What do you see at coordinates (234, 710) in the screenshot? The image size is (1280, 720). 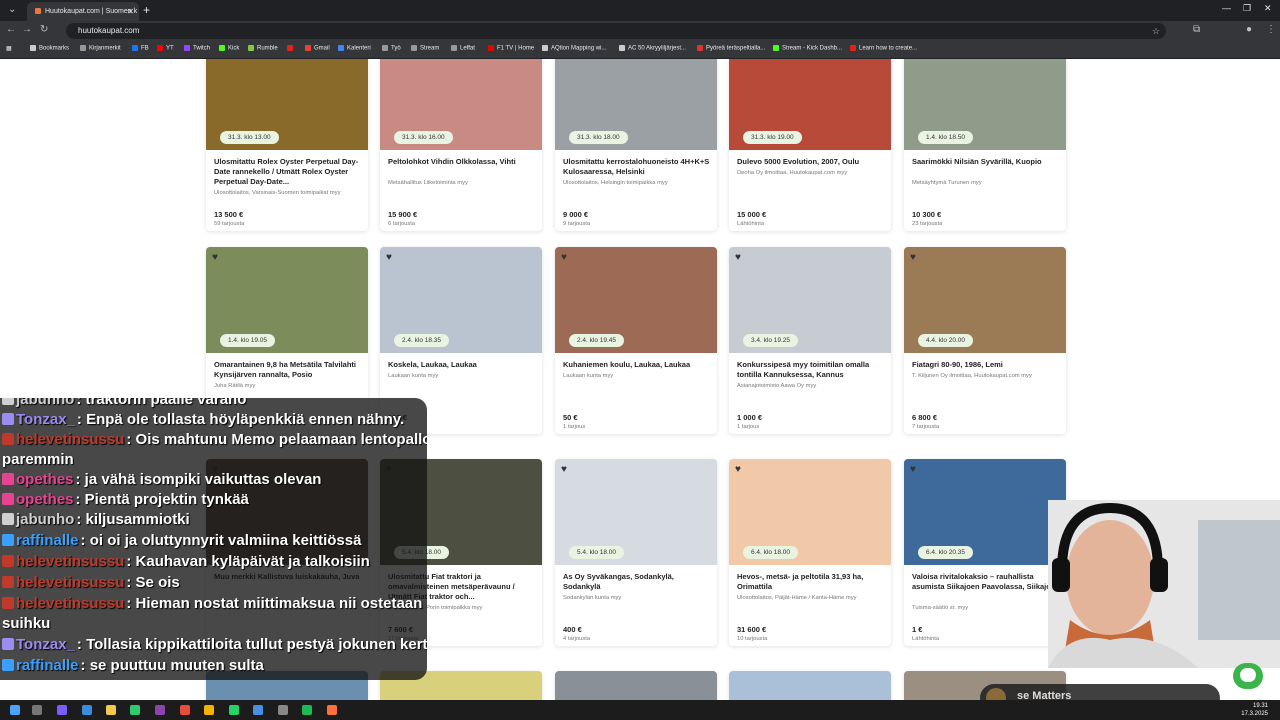 I see `whatsapp-icon` at bounding box center [234, 710].